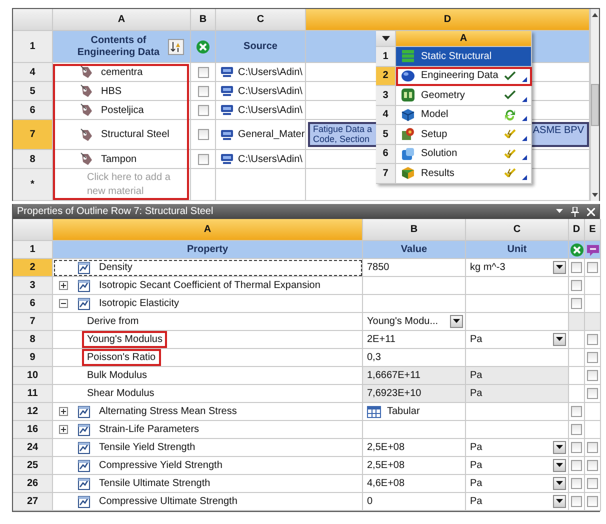  Describe the element at coordinates (147, 447) in the screenshot. I see `property-name: Tensile Yield Strength` at that location.